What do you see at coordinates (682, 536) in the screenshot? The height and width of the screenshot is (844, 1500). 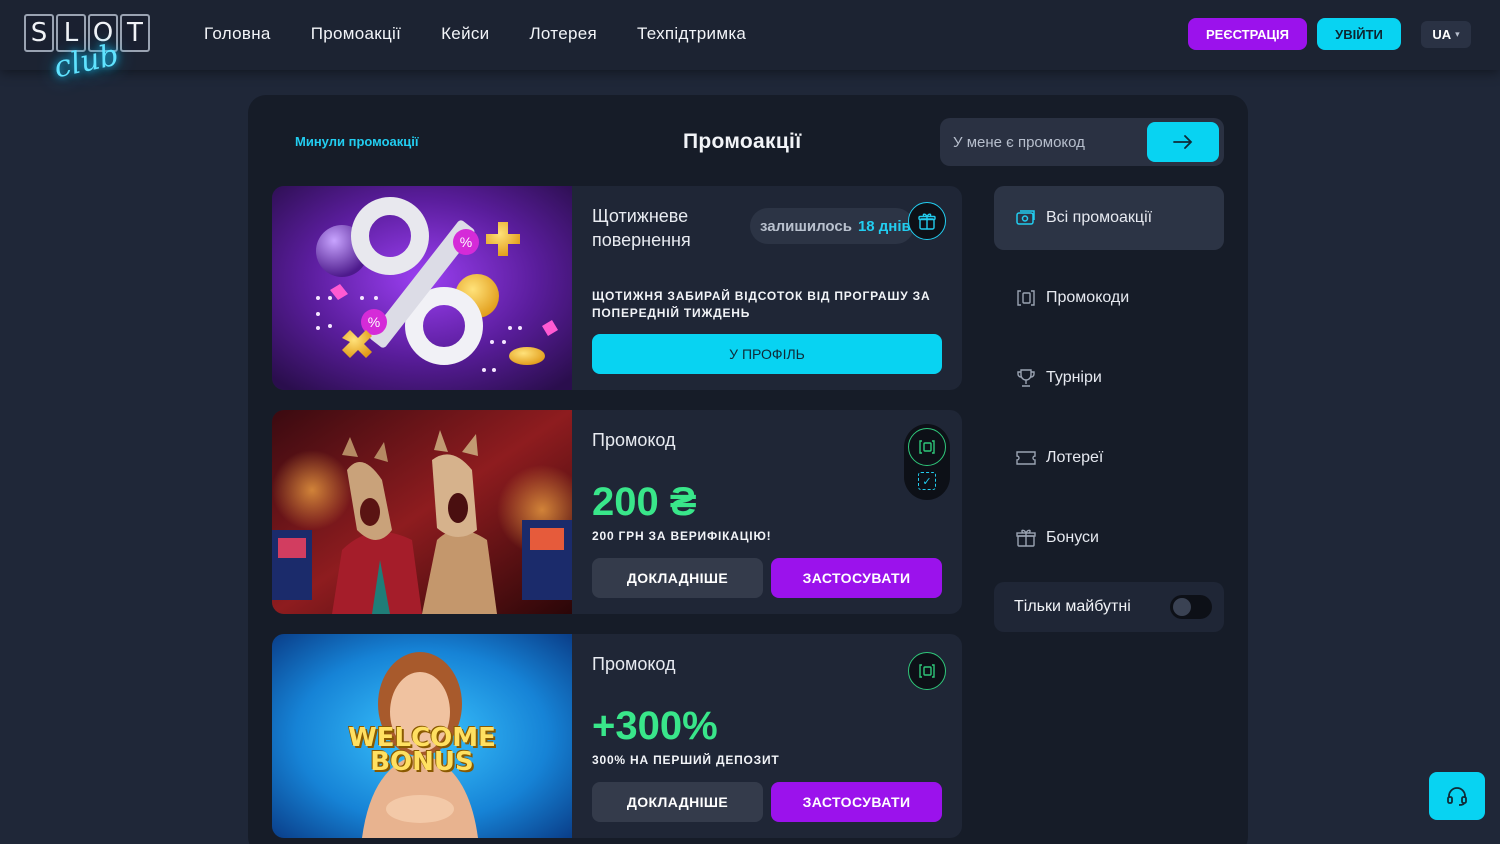 I see `promo-description: 200 ГРН ЗА ВЕРИФІКАЦІЮ!` at bounding box center [682, 536].